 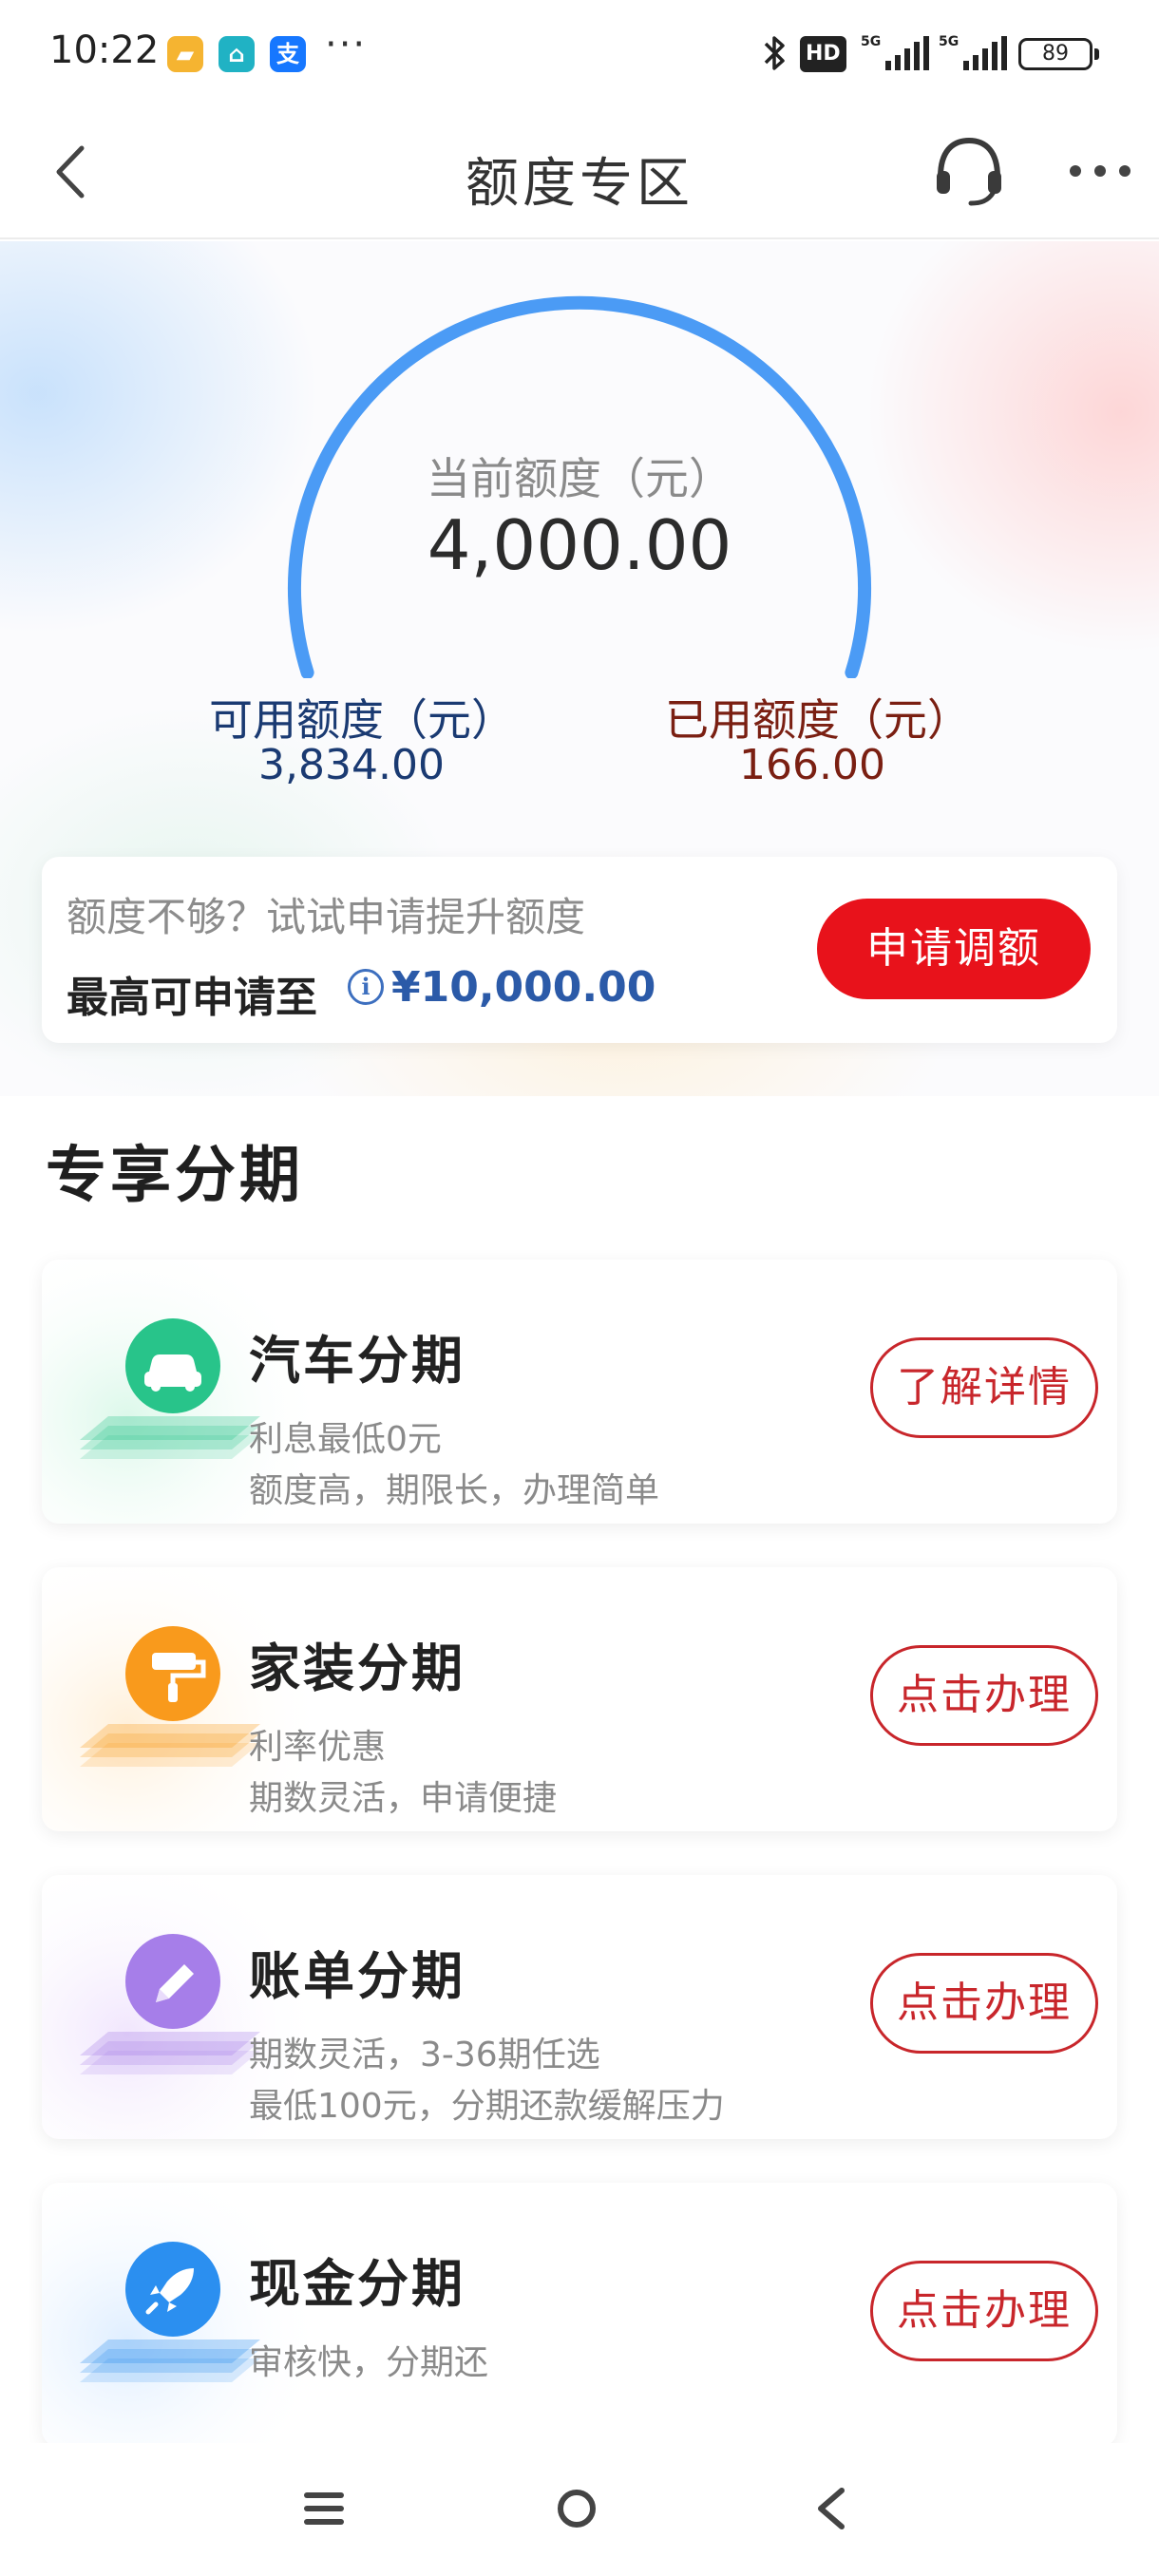 I want to click on home-app-icon: ⌂, so click(x=236, y=54).